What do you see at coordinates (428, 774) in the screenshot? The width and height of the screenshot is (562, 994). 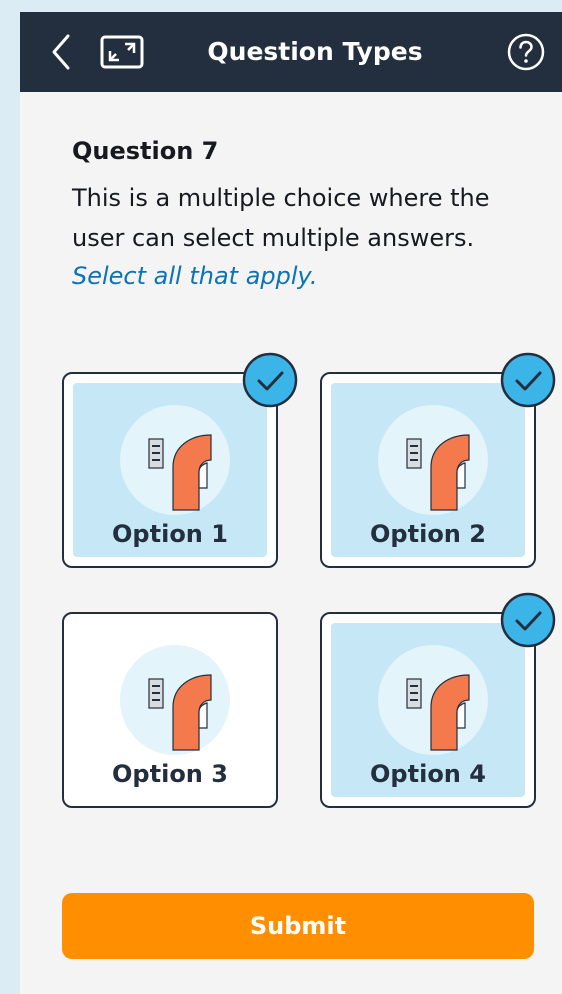 I see `option-label: Option 4` at bounding box center [428, 774].